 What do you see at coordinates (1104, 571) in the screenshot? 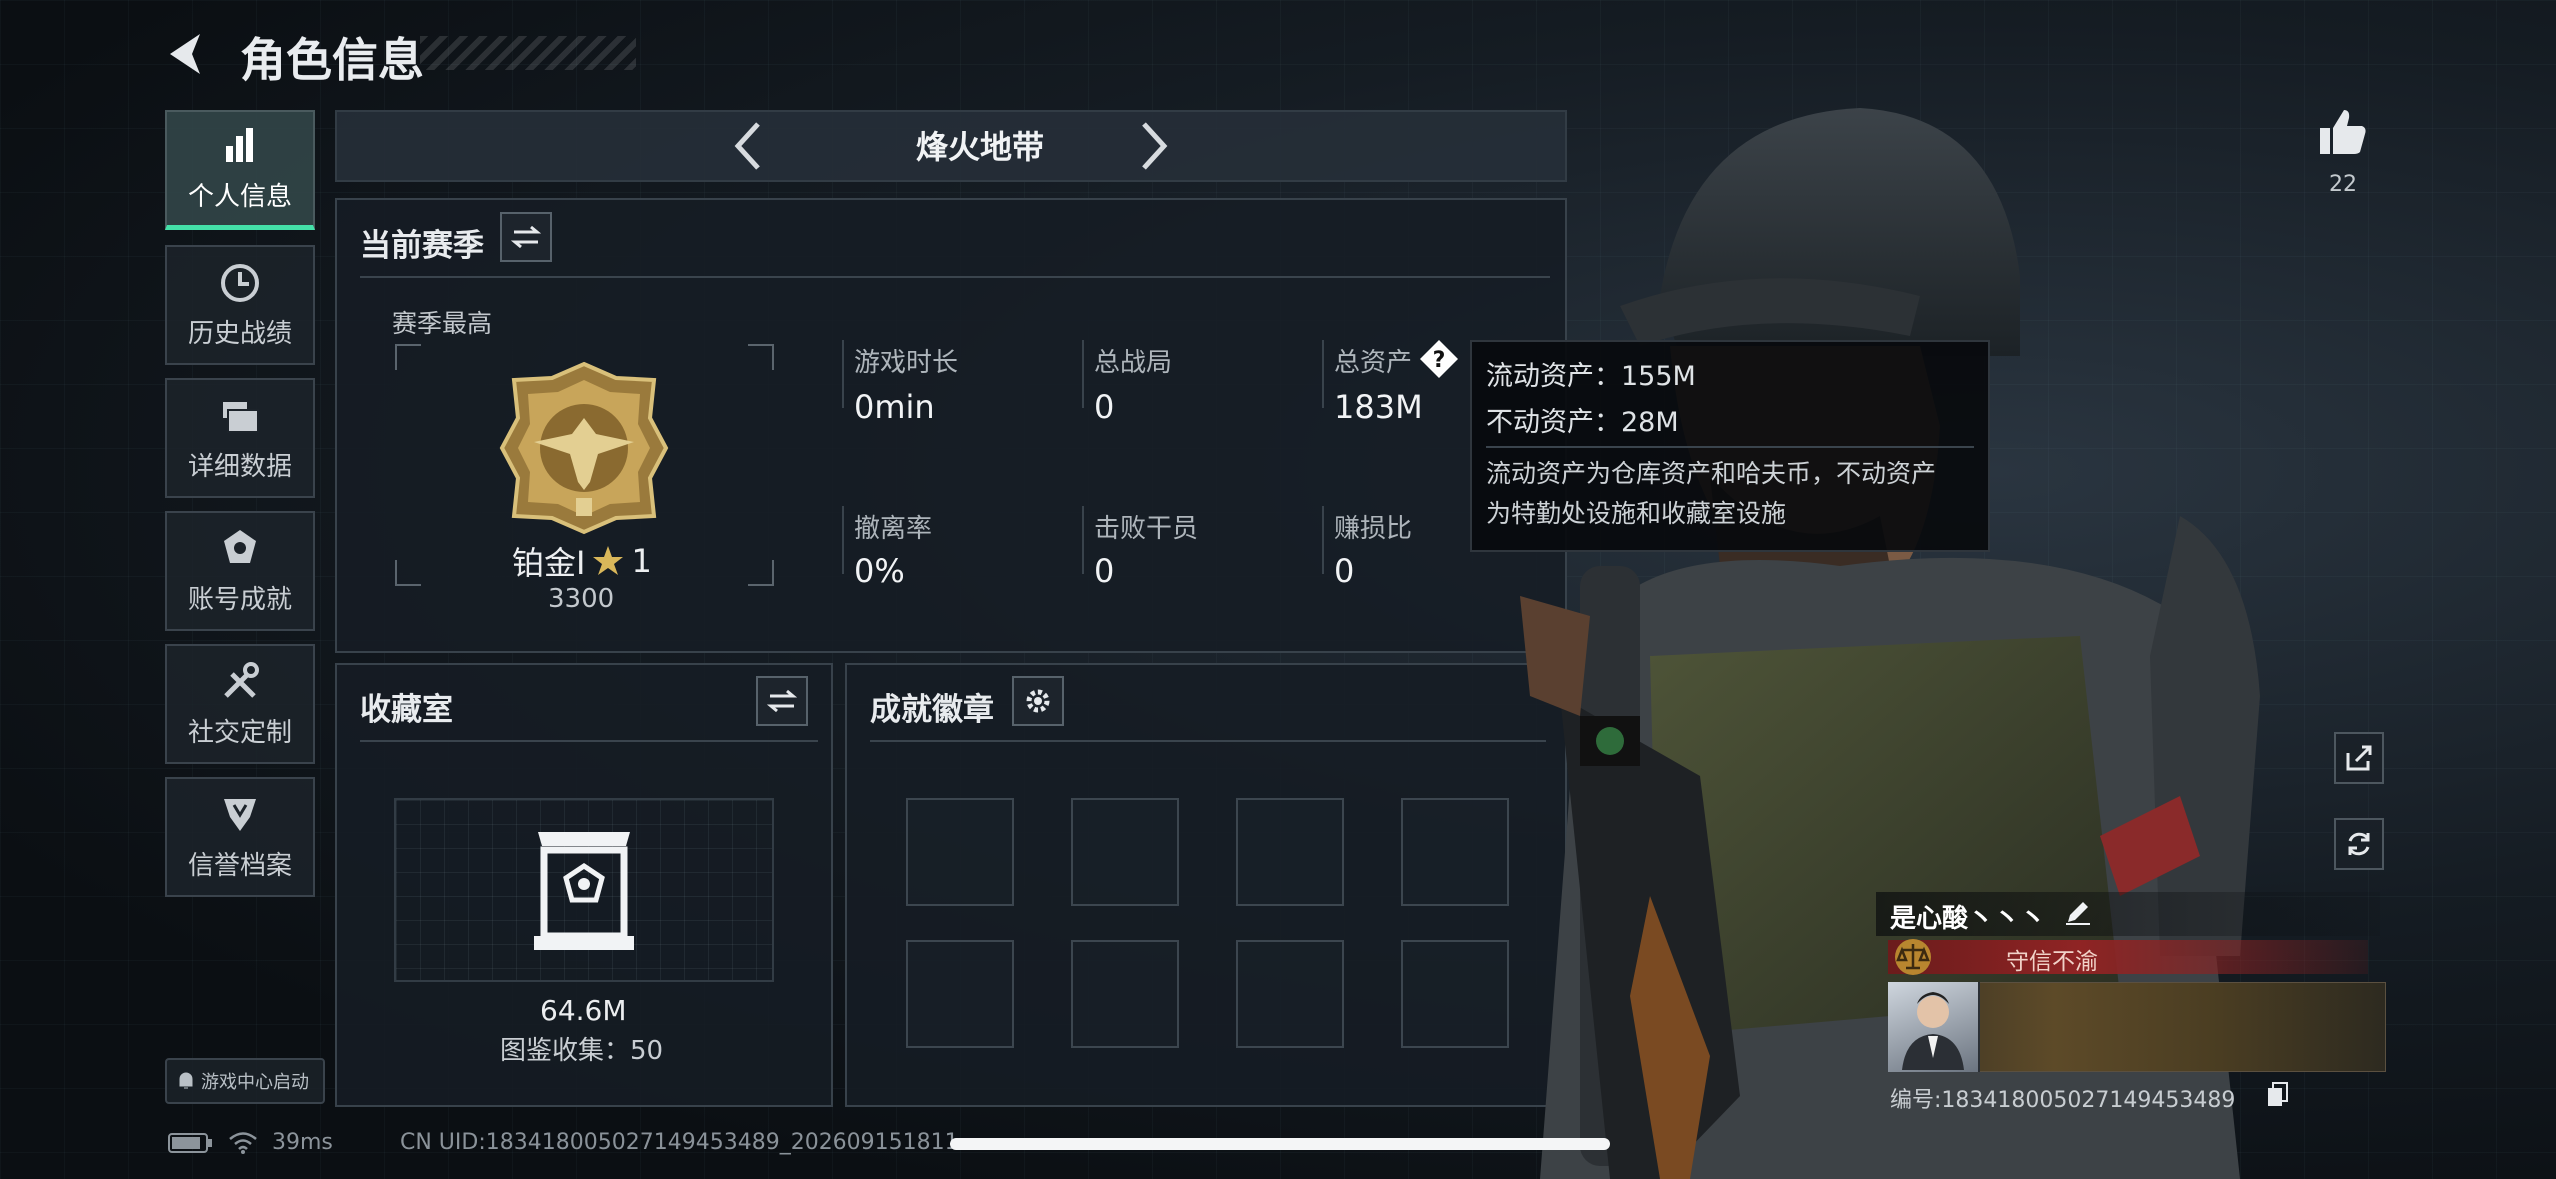
I see `stat-value-kills: 0` at bounding box center [1104, 571].